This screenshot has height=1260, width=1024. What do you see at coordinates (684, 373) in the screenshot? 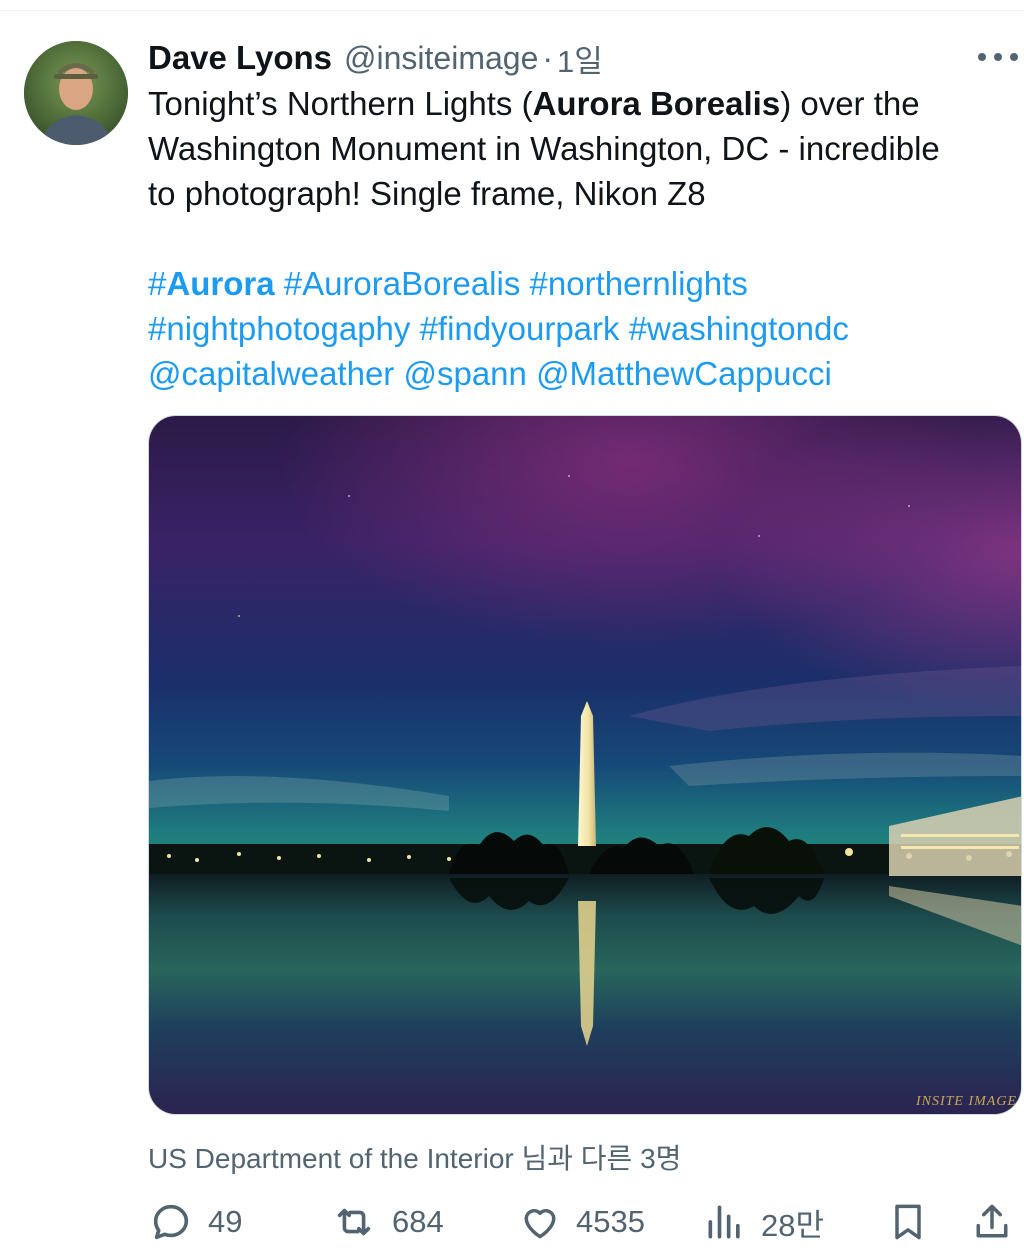
I see `mention-matthewcappucci: @MatthewCappucci` at bounding box center [684, 373].